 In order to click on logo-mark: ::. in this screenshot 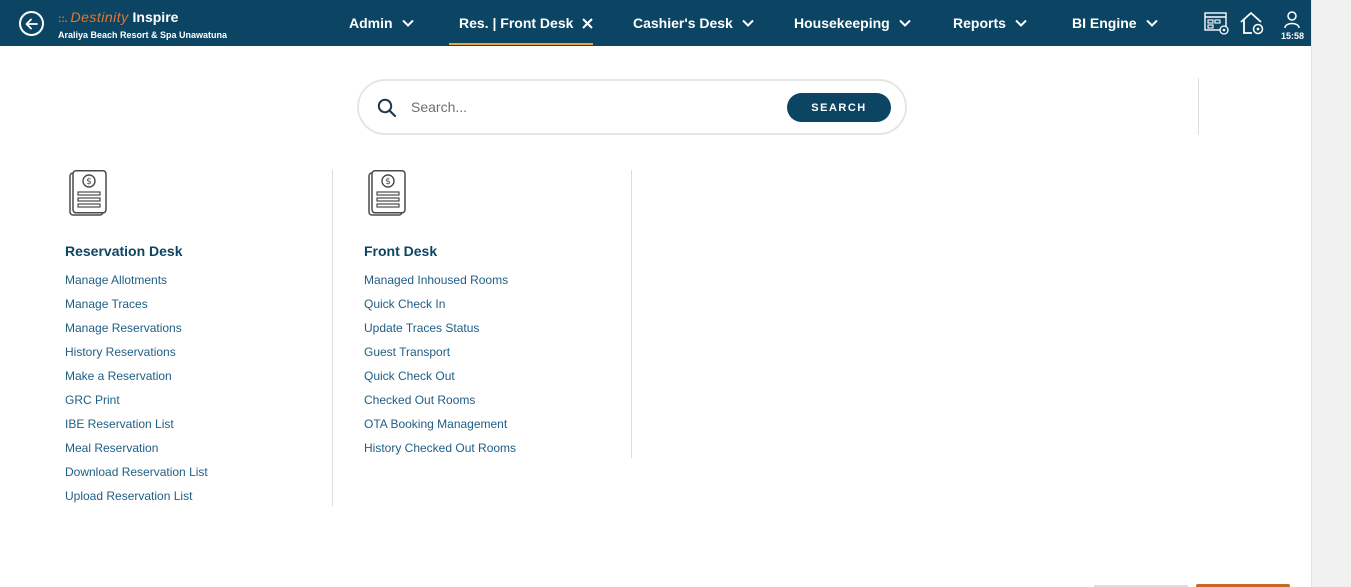, I will do `click(63, 19)`.